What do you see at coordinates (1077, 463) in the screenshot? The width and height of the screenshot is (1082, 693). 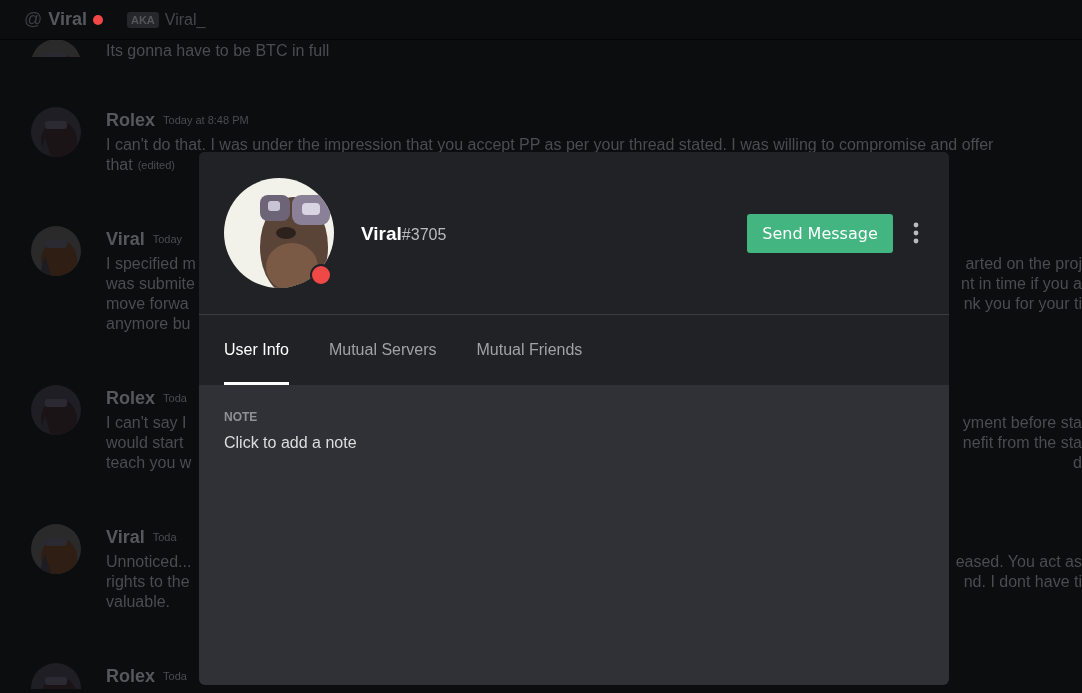 I see `message-text: d` at bounding box center [1077, 463].